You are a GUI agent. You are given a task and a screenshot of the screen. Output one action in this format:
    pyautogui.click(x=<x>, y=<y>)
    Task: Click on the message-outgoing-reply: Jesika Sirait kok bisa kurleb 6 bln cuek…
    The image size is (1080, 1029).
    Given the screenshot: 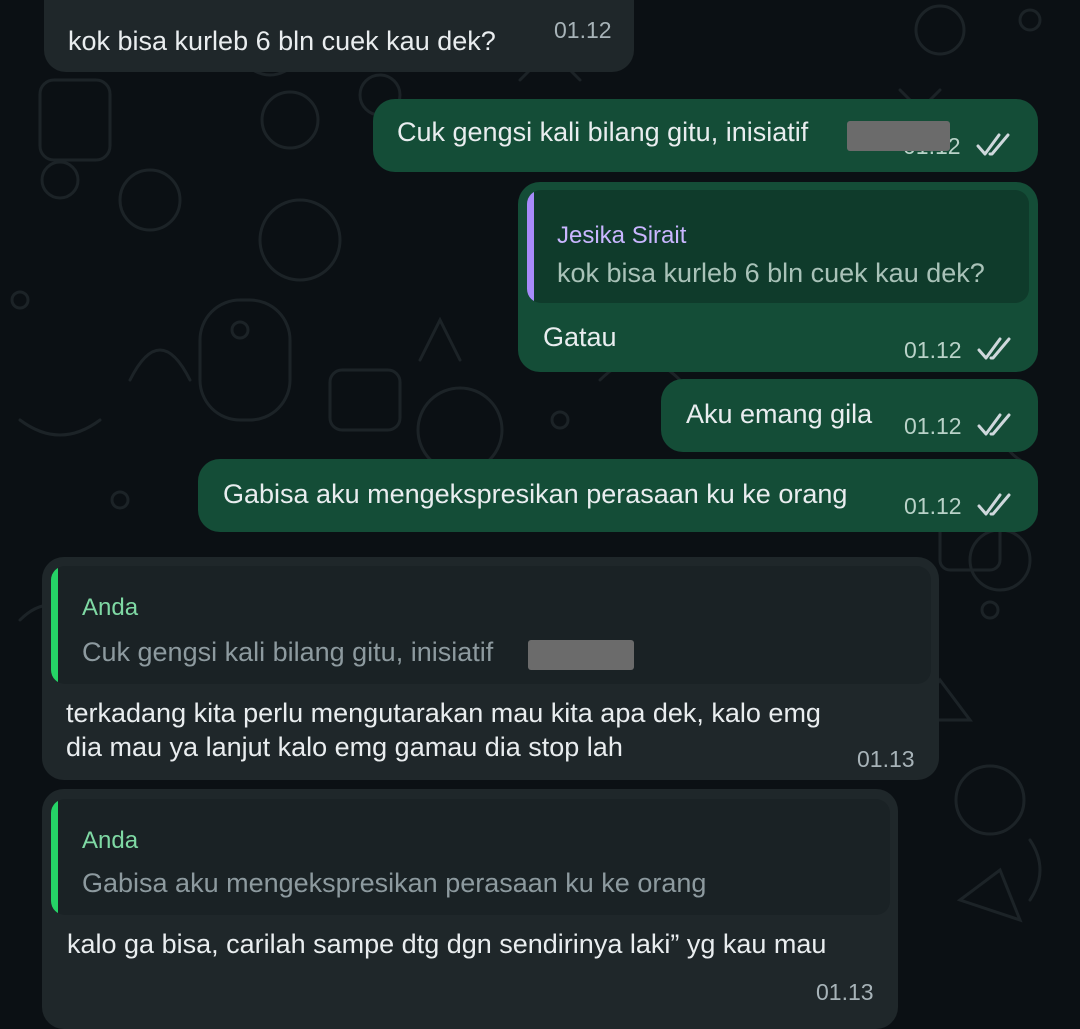 What is the action you would take?
    pyautogui.click(x=778, y=277)
    